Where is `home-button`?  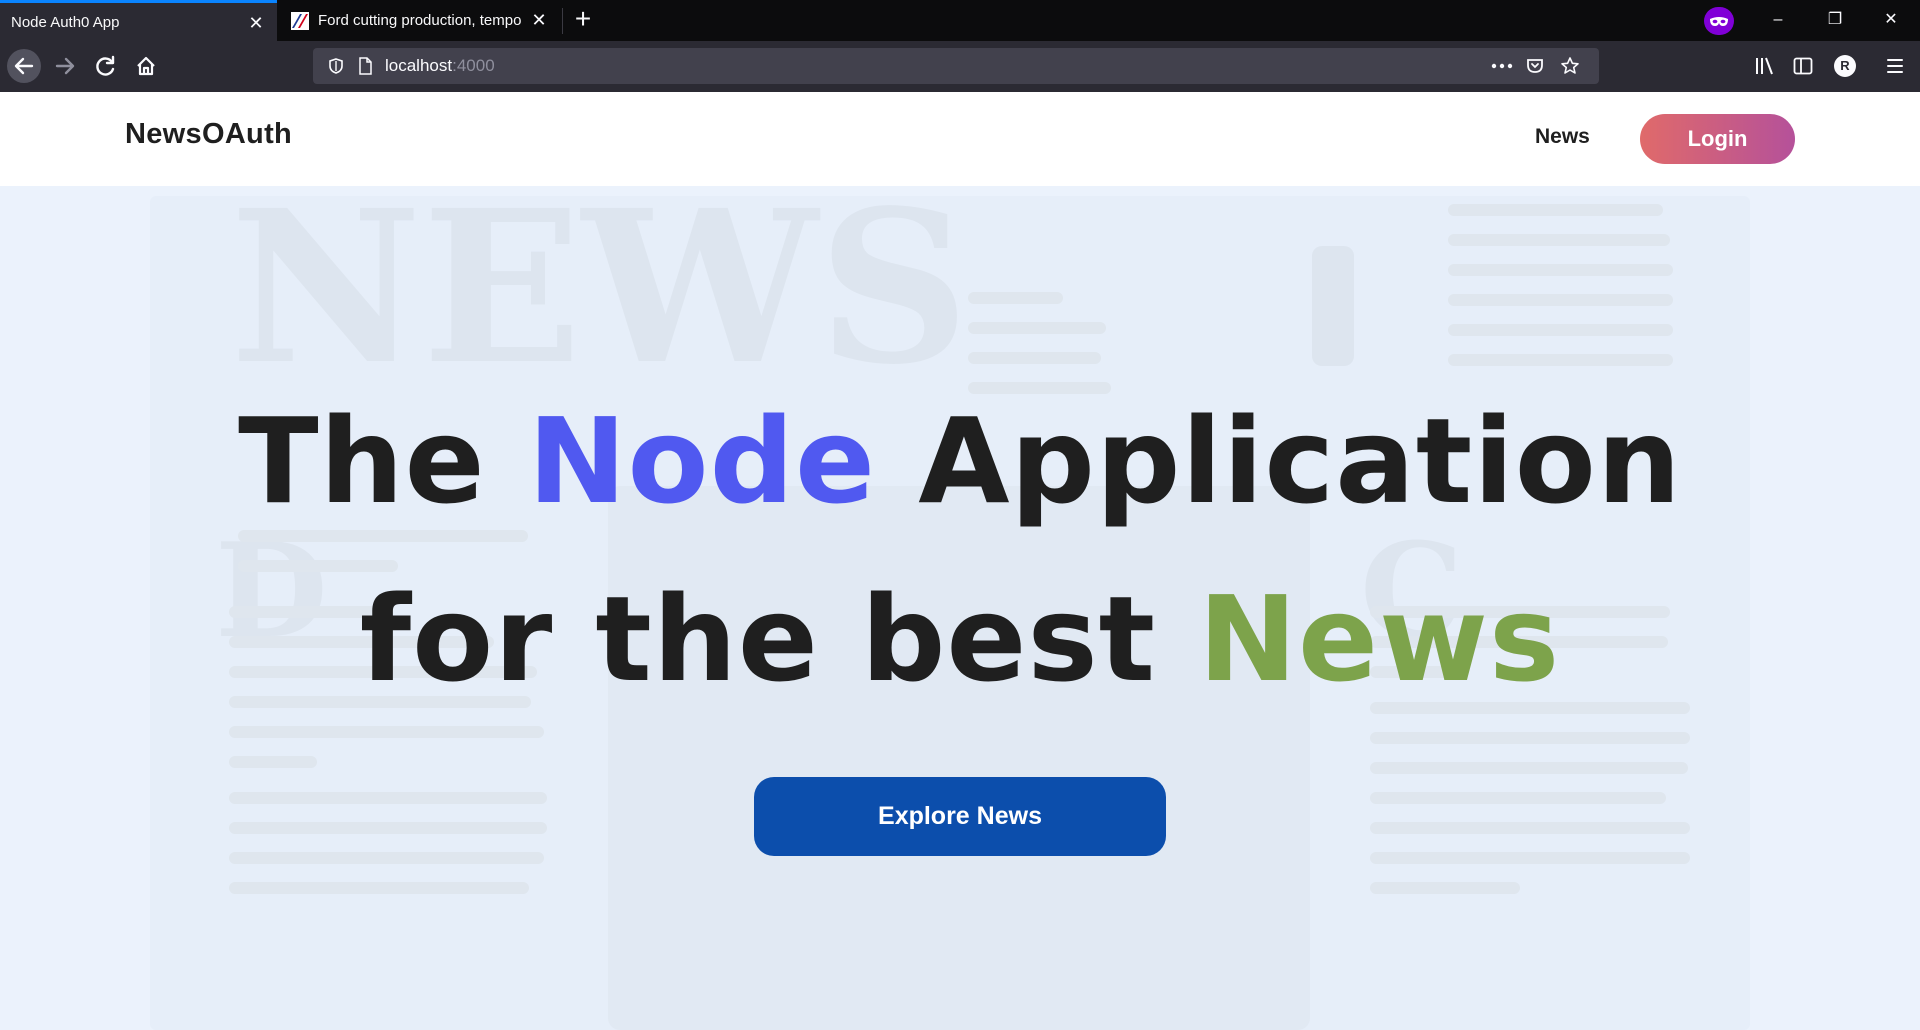 home-button is located at coordinates (146, 66).